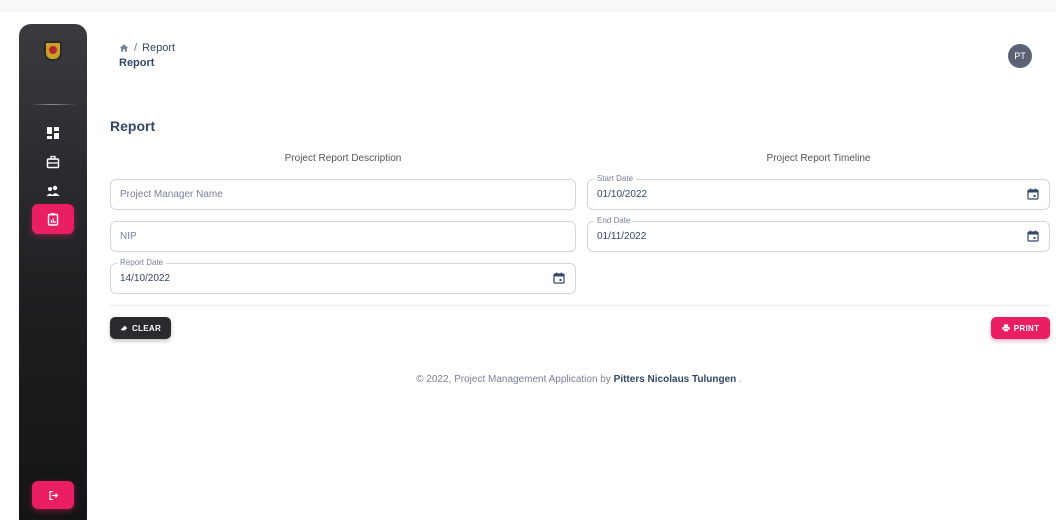  Describe the element at coordinates (1020, 56) in the screenshot. I see `avatar: PT` at that location.